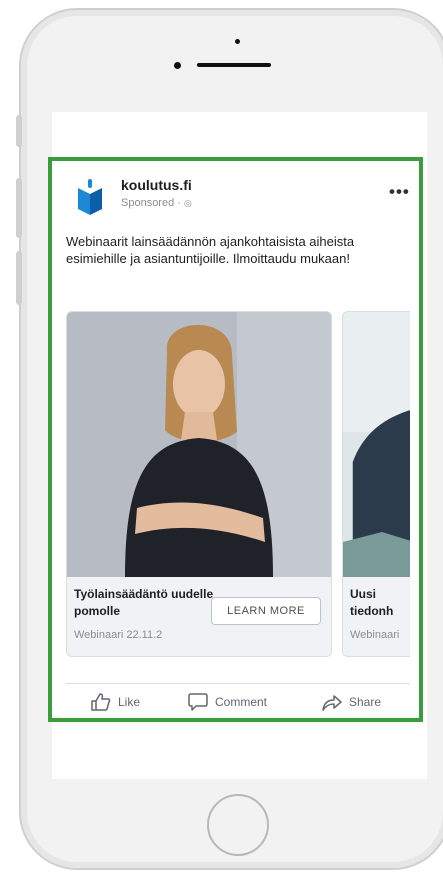 This screenshot has width=443, height=873. What do you see at coordinates (177, 65) in the screenshot?
I see `front-camera` at bounding box center [177, 65].